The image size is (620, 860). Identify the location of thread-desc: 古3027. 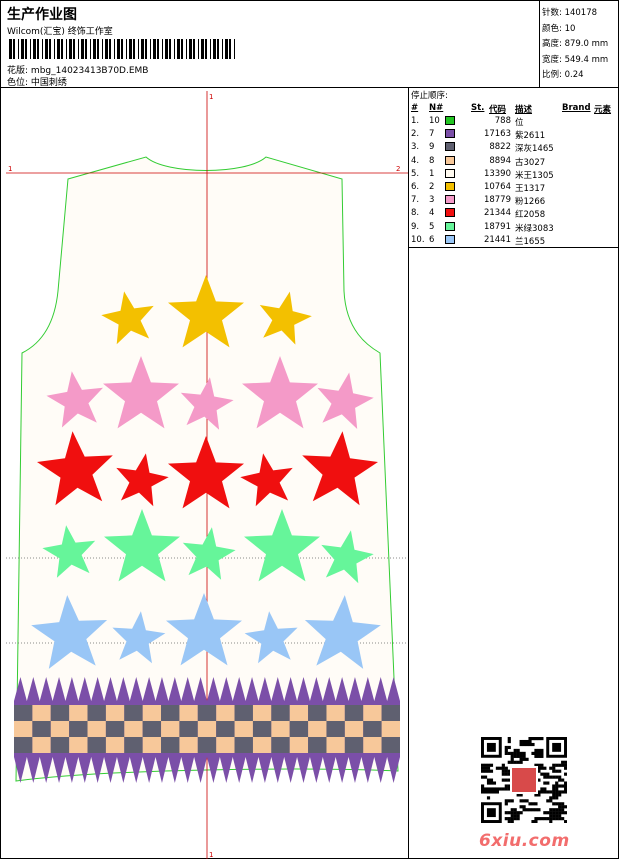
(530, 162).